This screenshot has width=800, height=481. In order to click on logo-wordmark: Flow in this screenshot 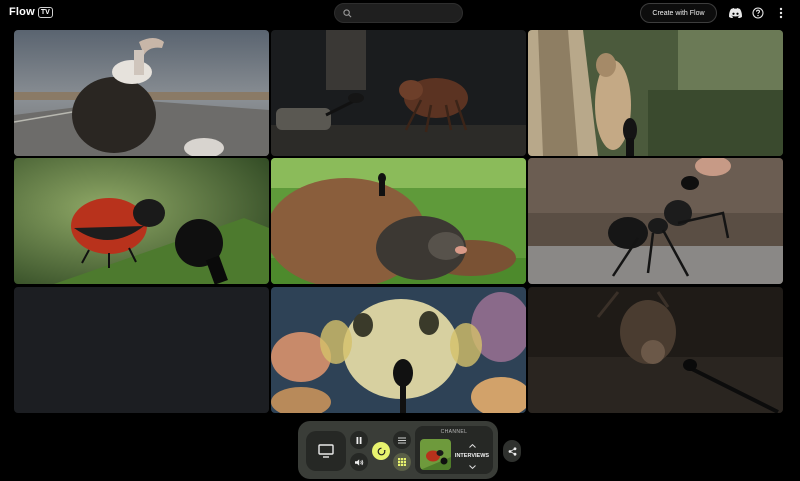, I will do `click(22, 12)`.